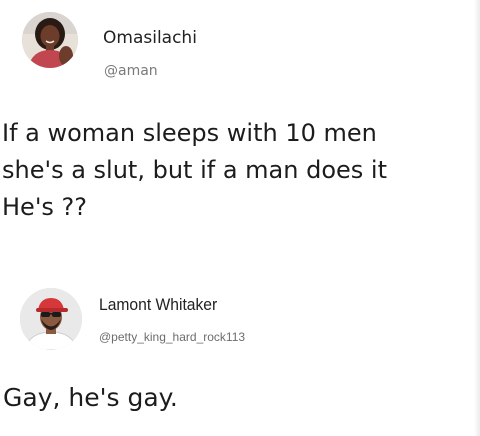  I want to click on edge-shadow, so click(477, 218).